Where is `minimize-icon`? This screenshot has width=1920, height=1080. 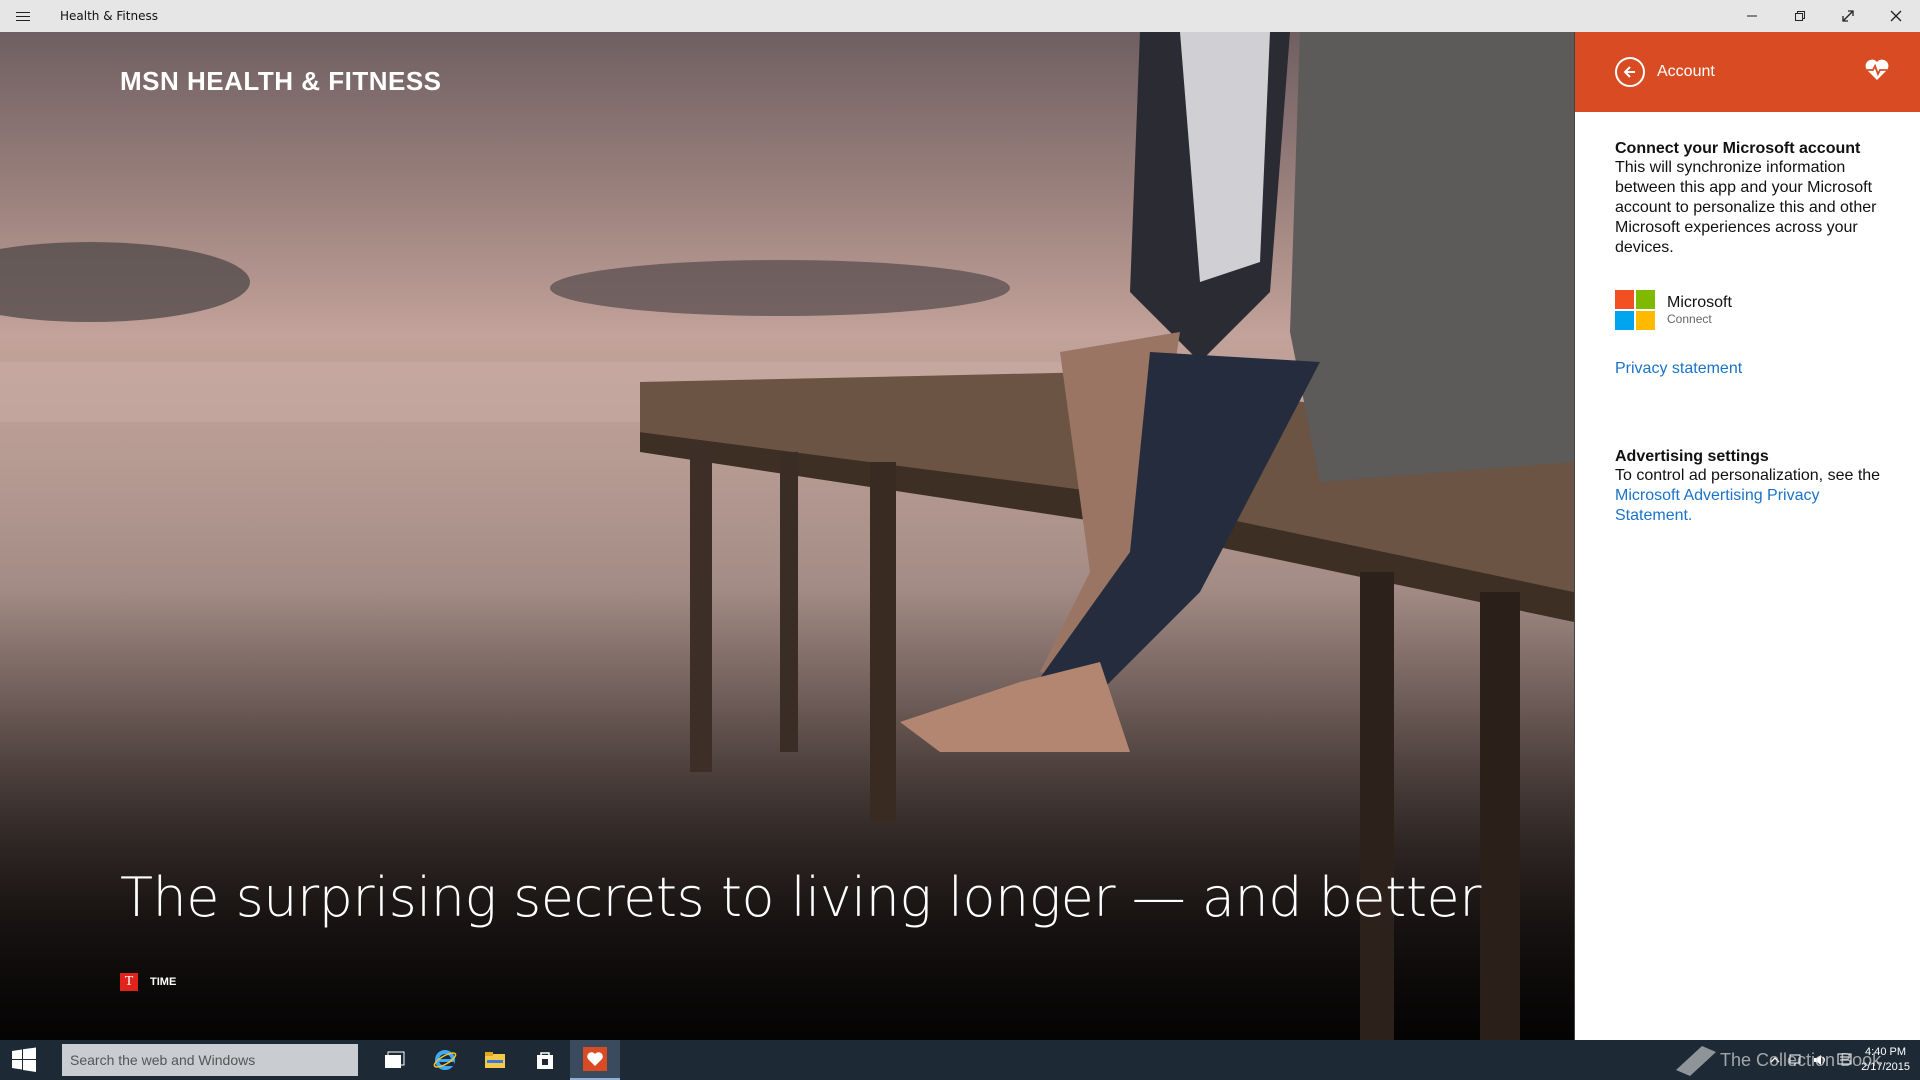
minimize-icon is located at coordinates (1752, 16).